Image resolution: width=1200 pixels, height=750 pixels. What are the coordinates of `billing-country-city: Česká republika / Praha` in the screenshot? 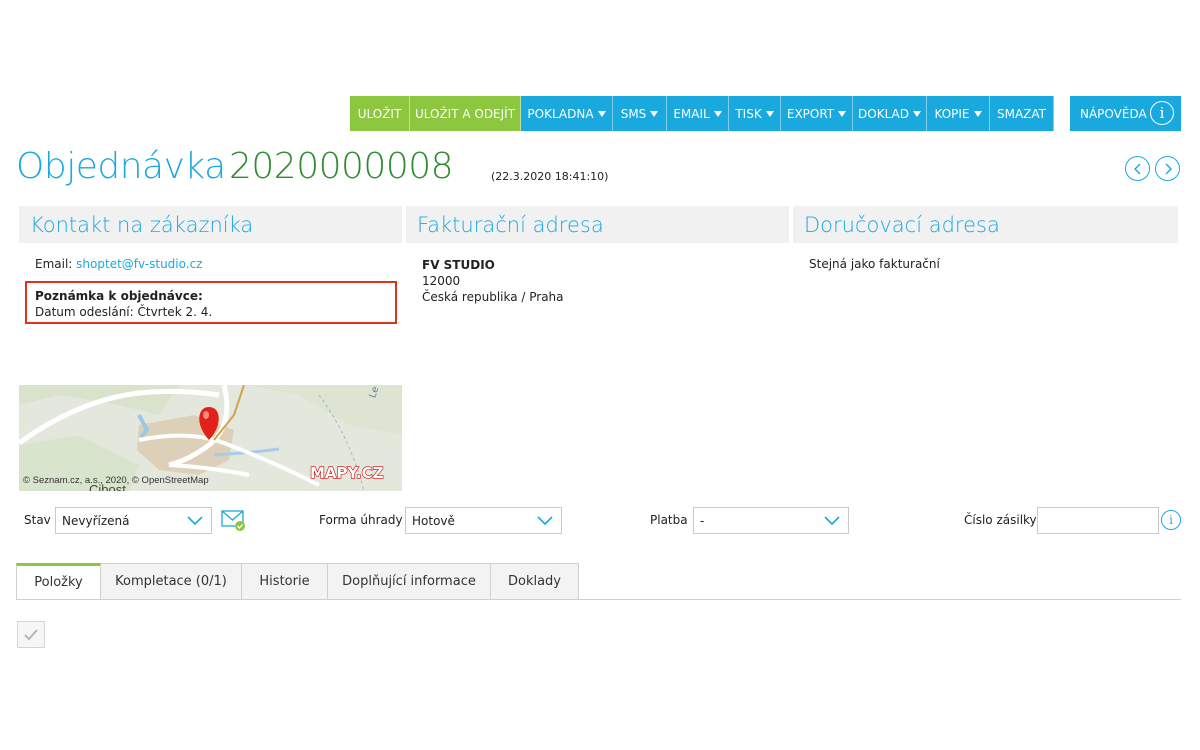 It's located at (493, 297).